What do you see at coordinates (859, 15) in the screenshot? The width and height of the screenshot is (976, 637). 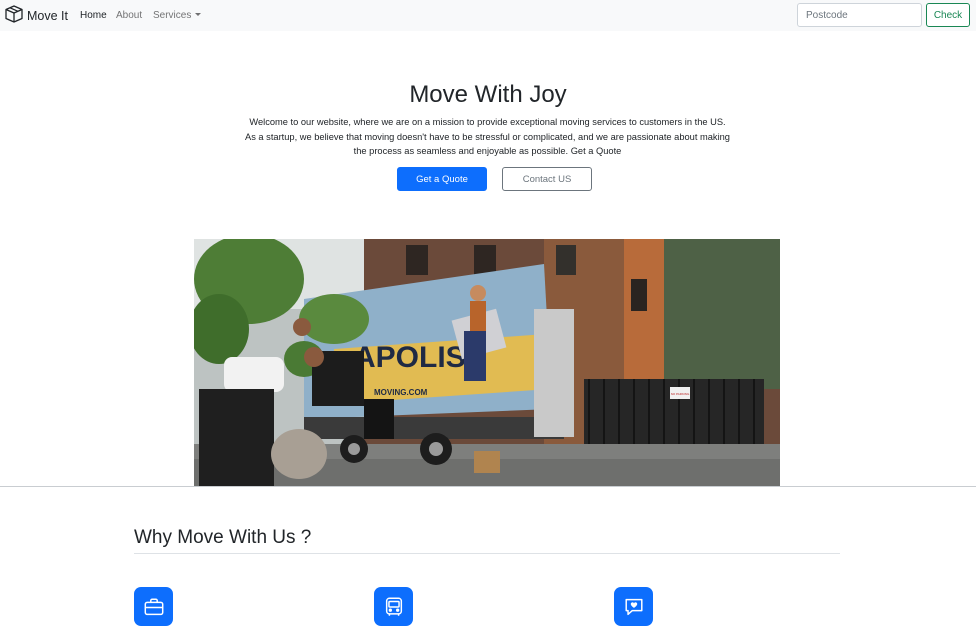 I see `postcode-input` at bounding box center [859, 15].